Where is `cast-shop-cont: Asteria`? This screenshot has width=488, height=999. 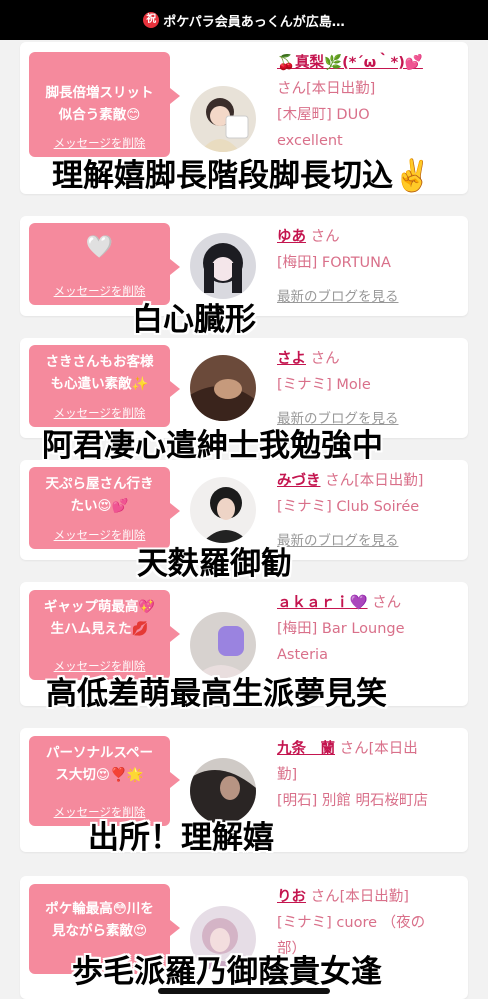 cast-shop-cont: Asteria is located at coordinates (302, 655).